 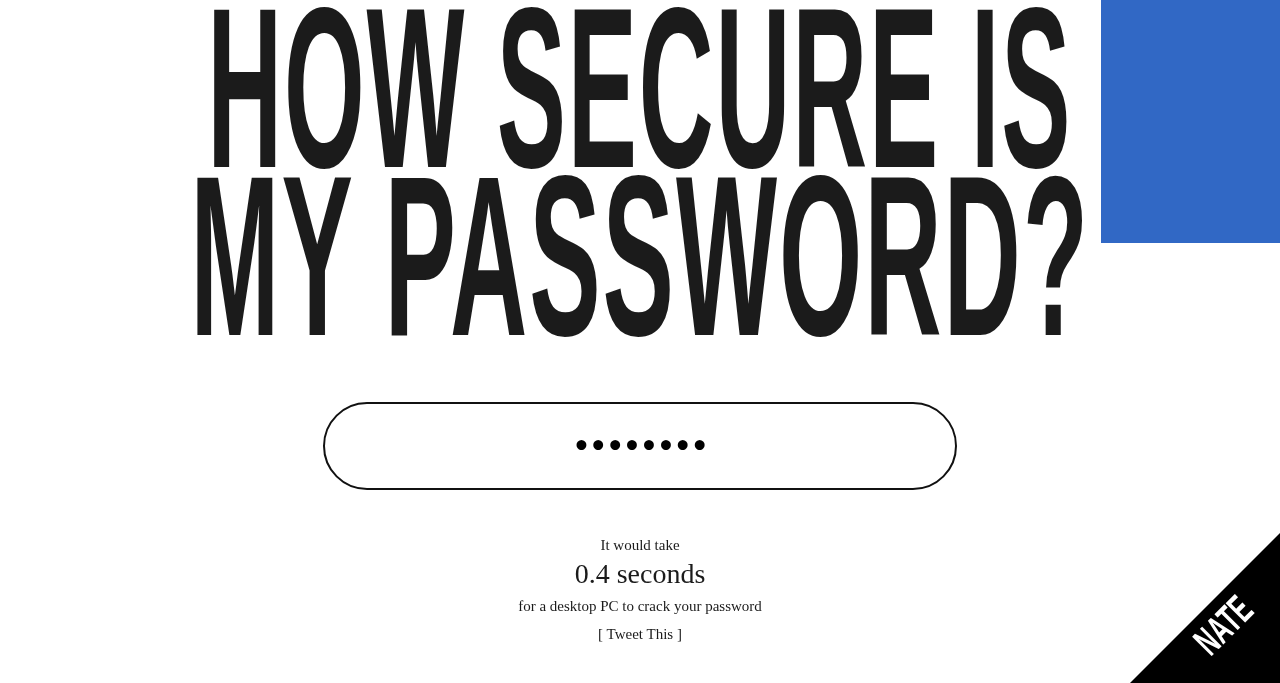 I want to click on crack-time: 0.4 seconds, so click(x=640, y=574).